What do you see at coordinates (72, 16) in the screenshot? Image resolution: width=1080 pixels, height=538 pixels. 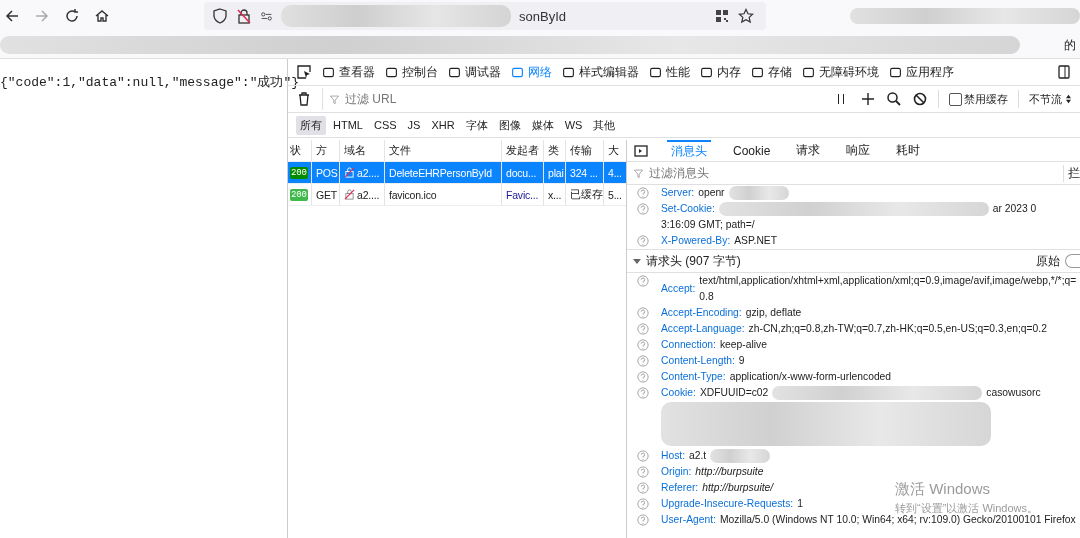 I see `reload-icon` at bounding box center [72, 16].